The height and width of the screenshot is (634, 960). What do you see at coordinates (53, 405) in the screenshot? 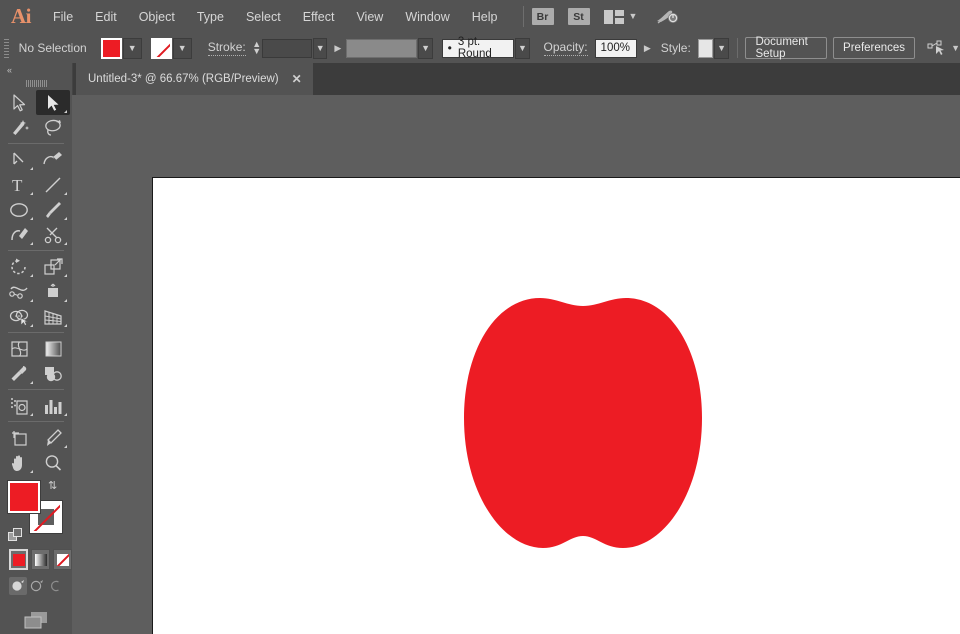
I see `column-graph-tool` at bounding box center [53, 405].